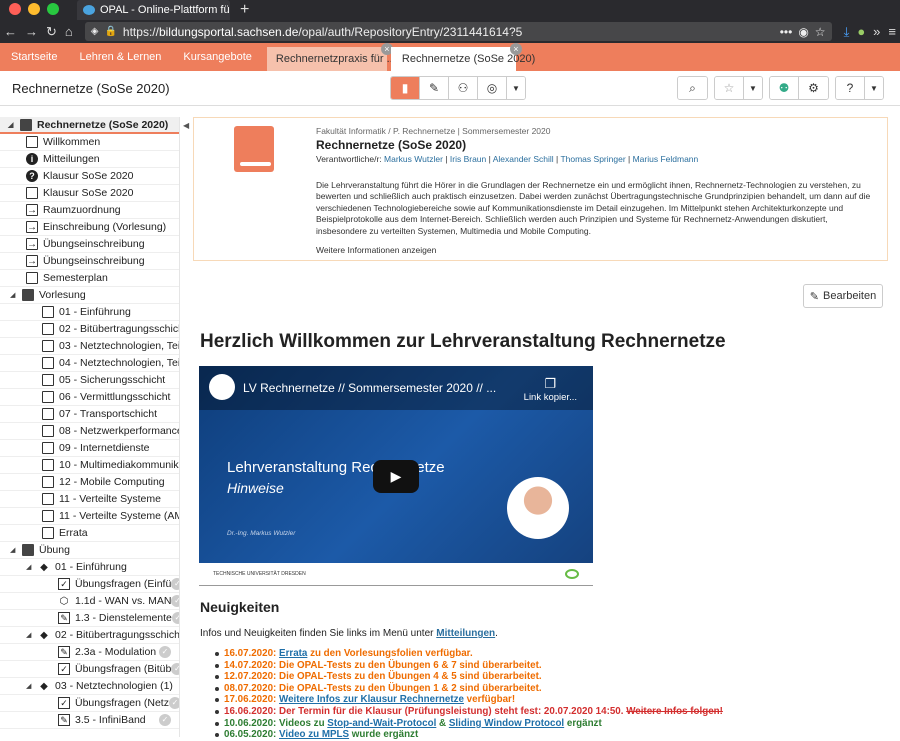 This screenshot has height=741, width=900. I want to click on pocket-icon: ◉, so click(803, 32).